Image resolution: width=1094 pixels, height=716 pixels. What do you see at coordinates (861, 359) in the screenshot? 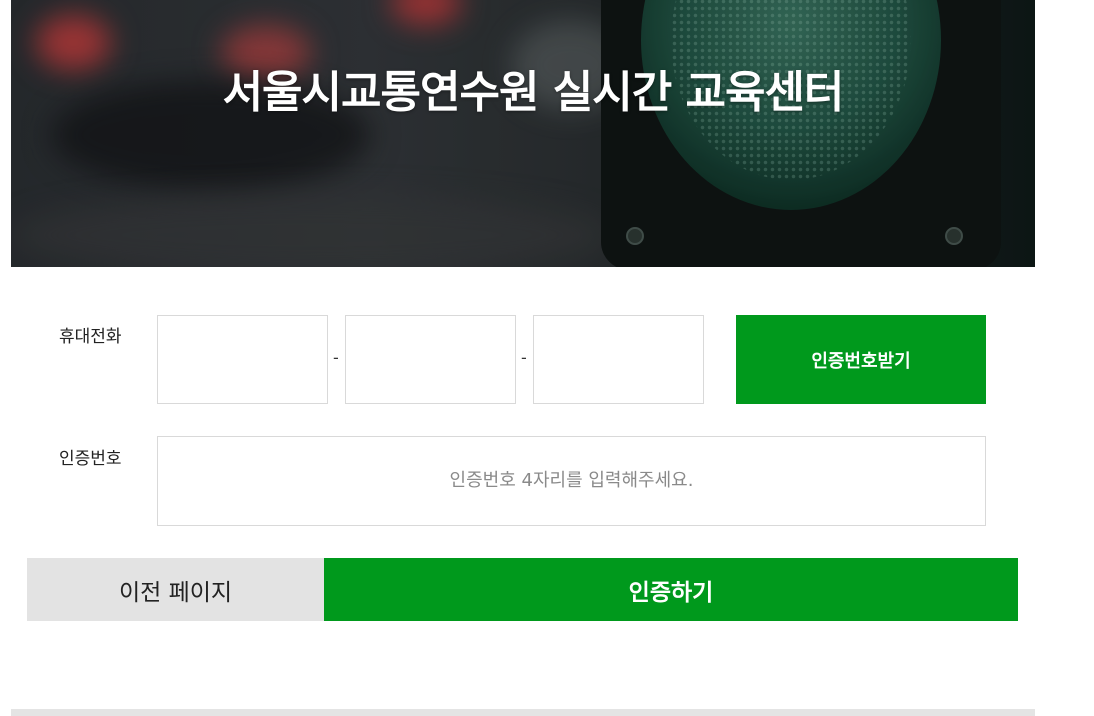
I see `request-code-button: 인증번호받기` at bounding box center [861, 359].